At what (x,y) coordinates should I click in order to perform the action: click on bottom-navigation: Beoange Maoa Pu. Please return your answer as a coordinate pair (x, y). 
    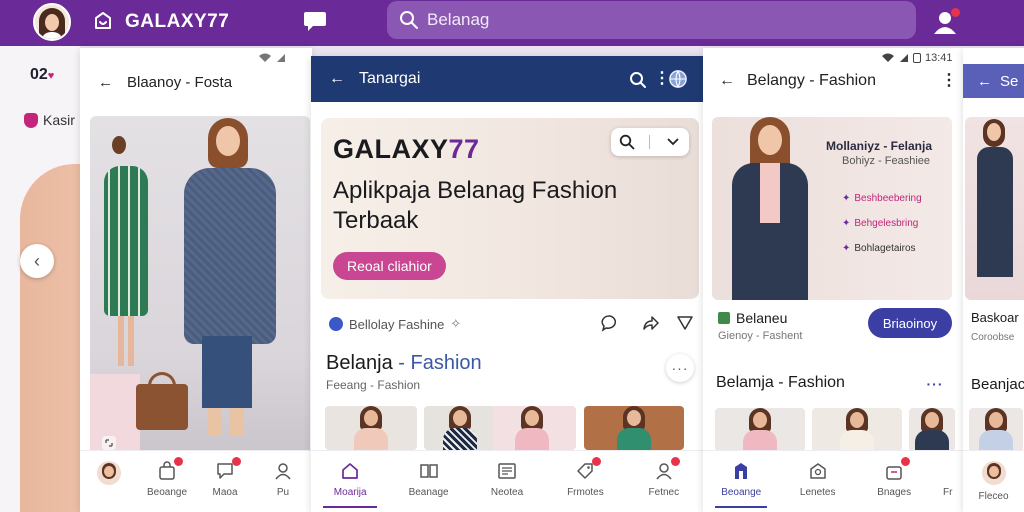
    Looking at the image, I should click on (196, 481).